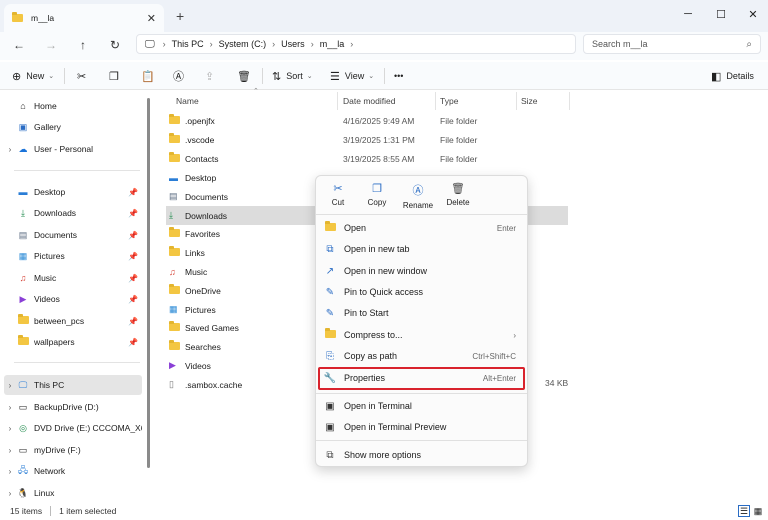 The image size is (768, 520). Describe the element at coordinates (23, 126) in the screenshot. I see `gallery-icon: ▣` at that location.